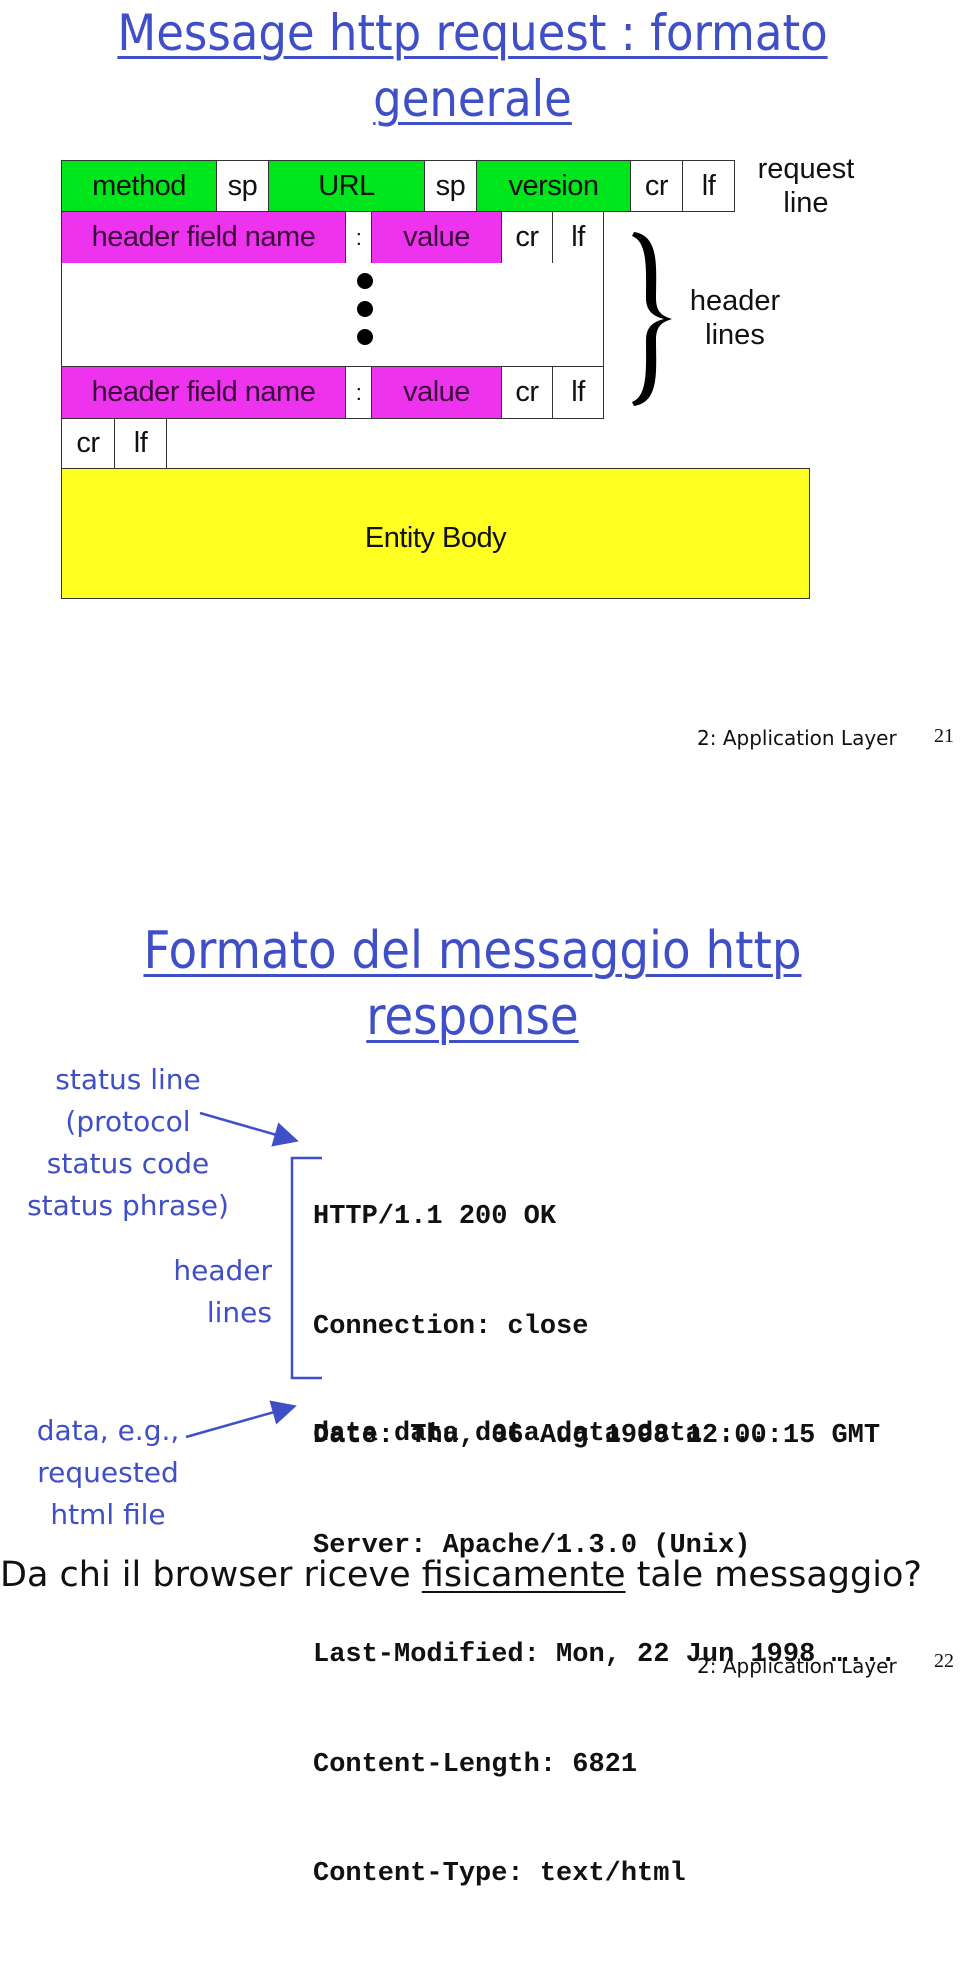 This screenshot has width=960, height=1966. Describe the element at coordinates (523, 1575) in the screenshot. I see `question-emphasis: fisicamente` at that location.